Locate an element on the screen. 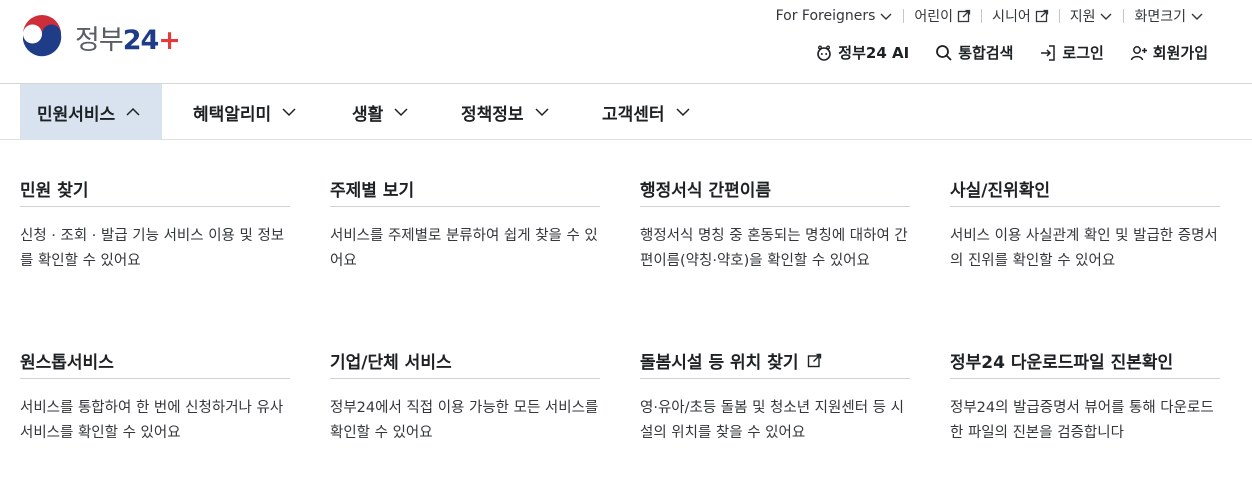 This screenshot has width=1252, height=489. chevron-up-icon is located at coordinates (133, 111).